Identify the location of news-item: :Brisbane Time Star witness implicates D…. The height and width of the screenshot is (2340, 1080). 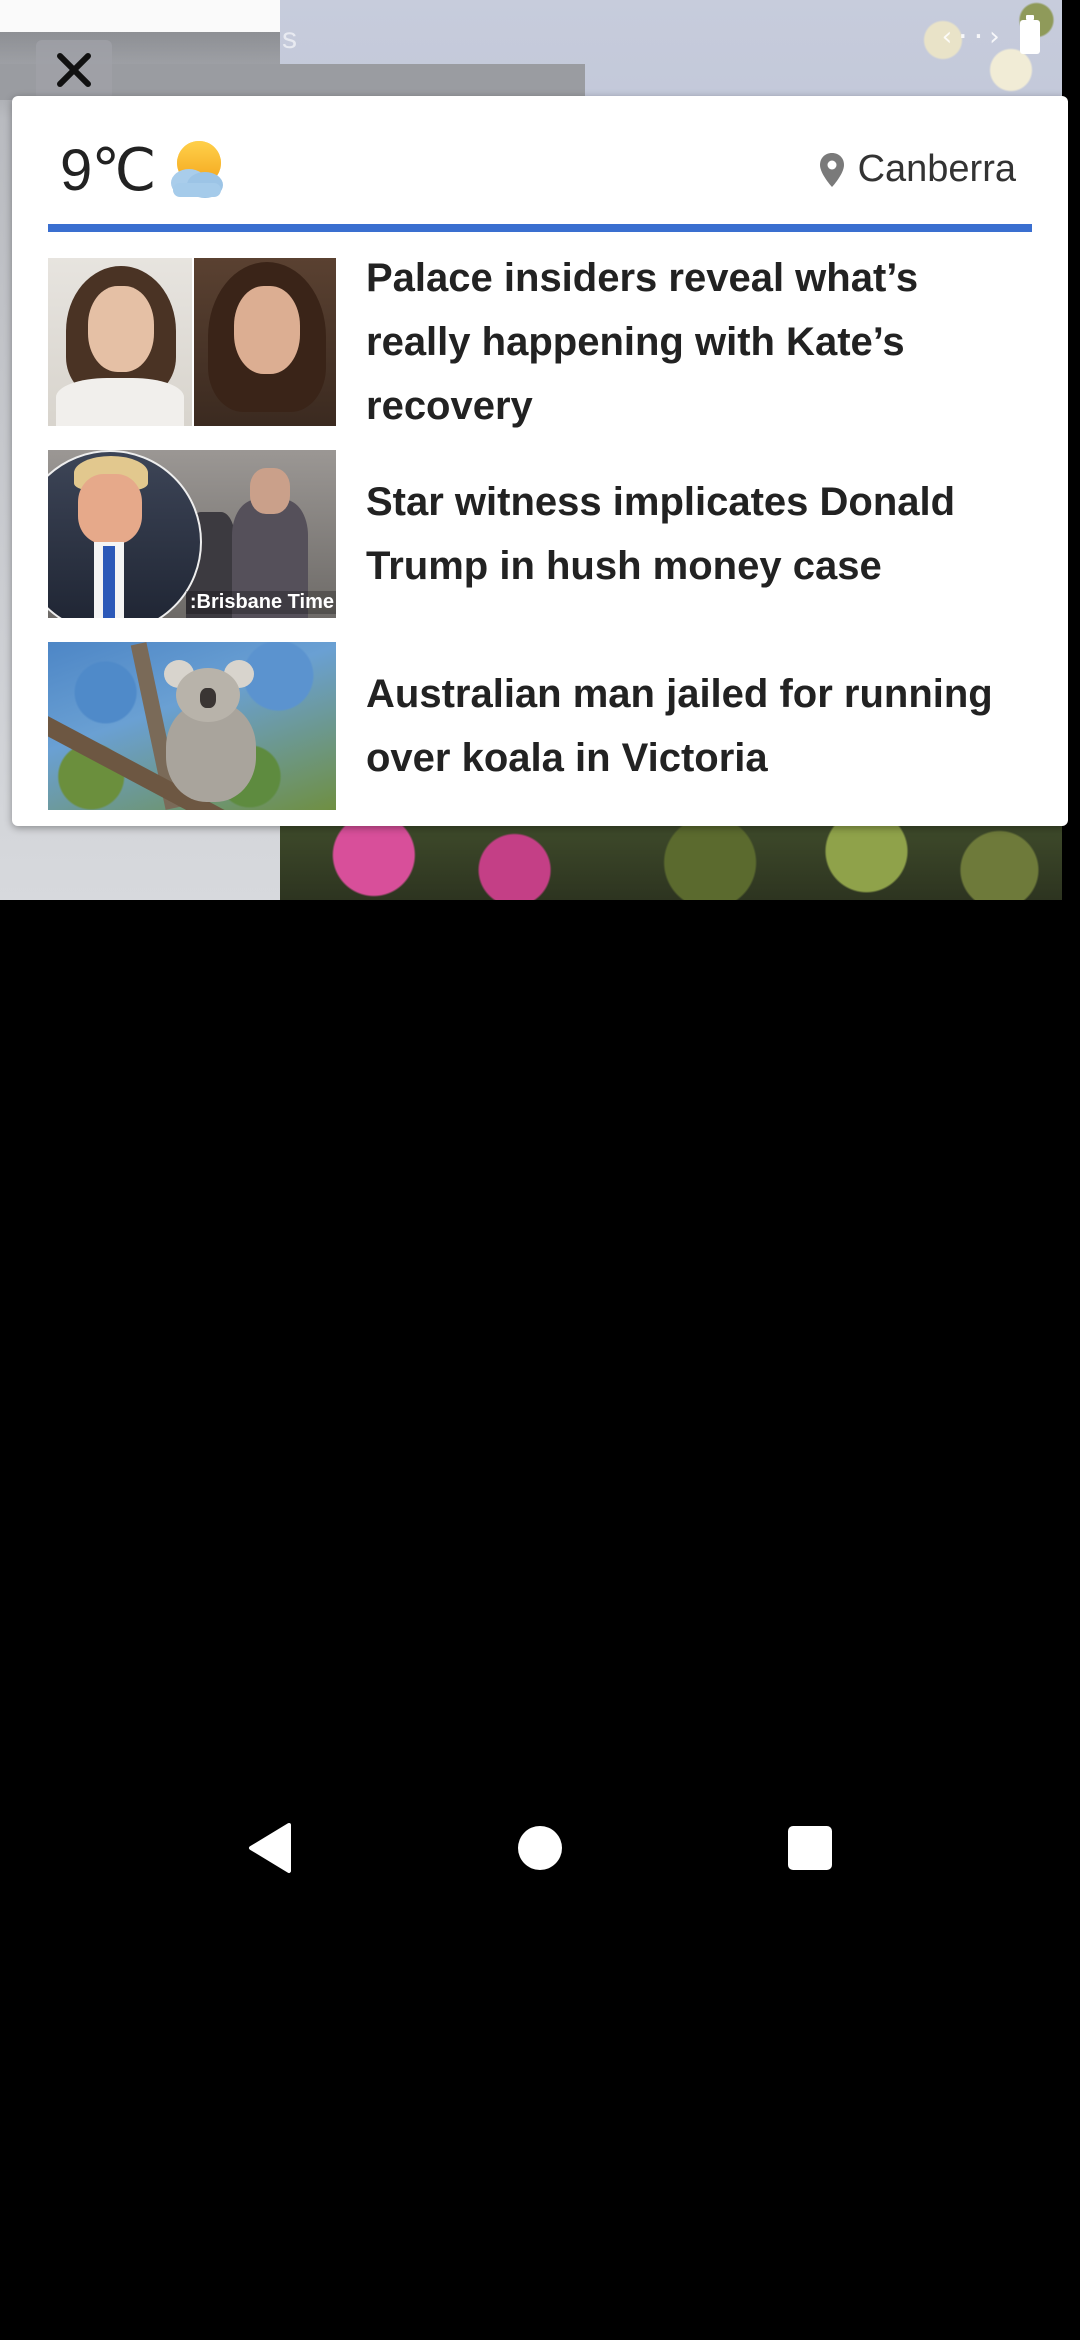
(540, 534).